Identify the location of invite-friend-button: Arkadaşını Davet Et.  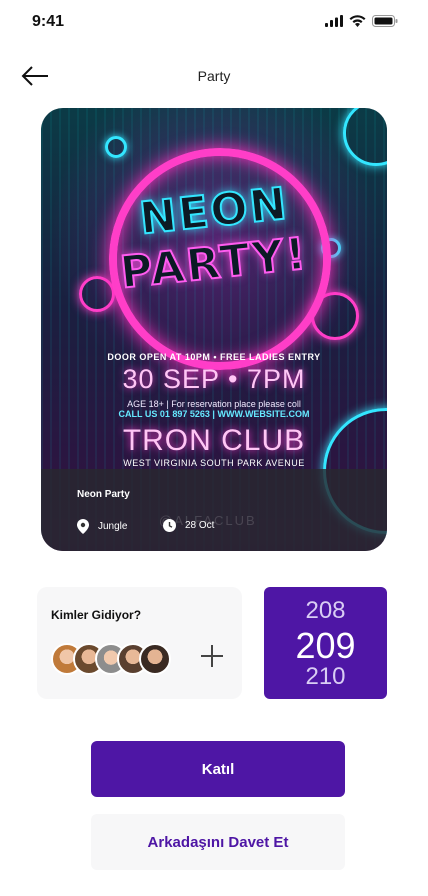
(218, 842).